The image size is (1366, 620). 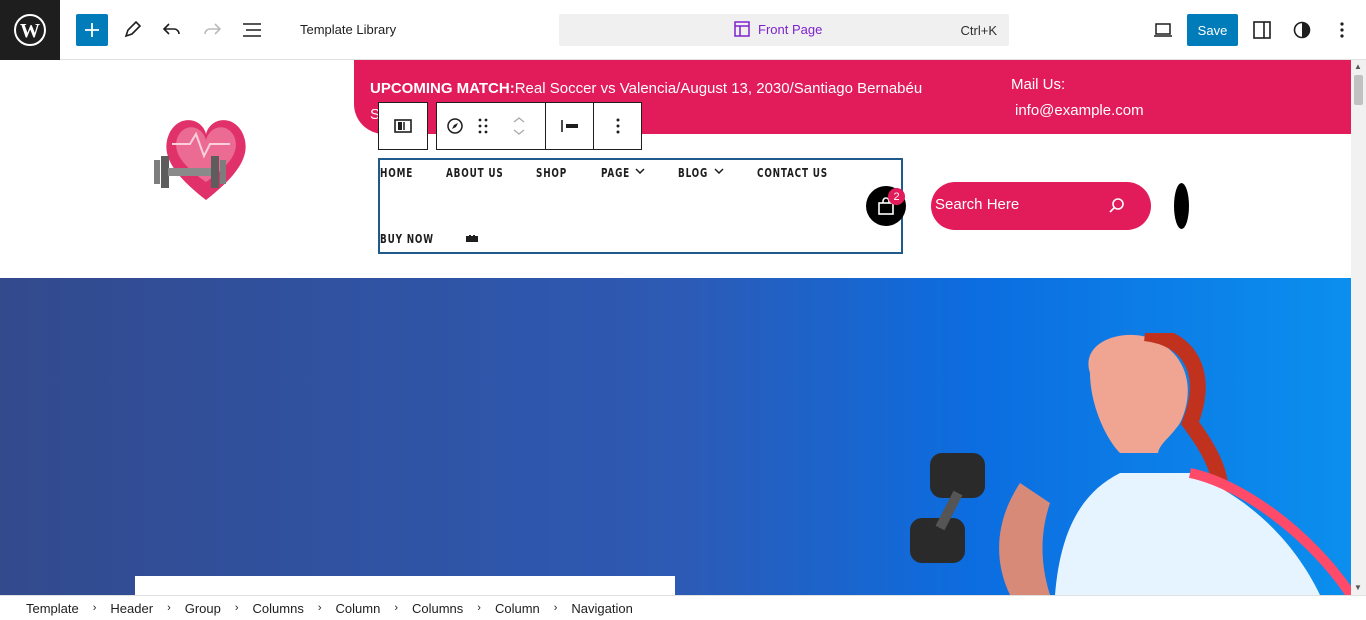 I want to click on wordpress-logo-icon: W, so click(x=30, y=30).